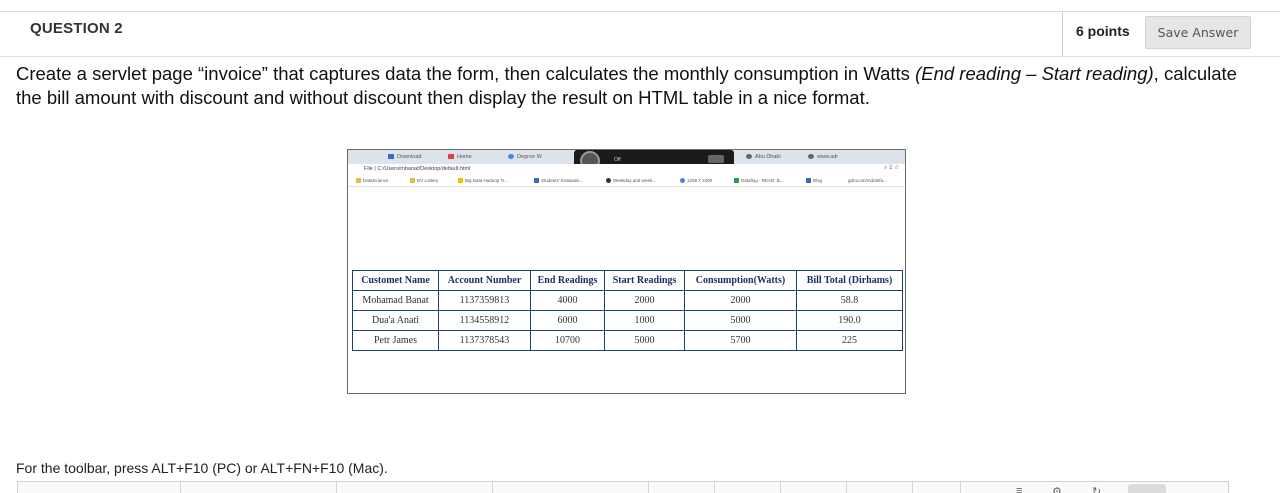 The height and width of the screenshot is (493, 1280). Describe the element at coordinates (849, 320) in the screenshot. I see `table-cell: 190.0` at that location.